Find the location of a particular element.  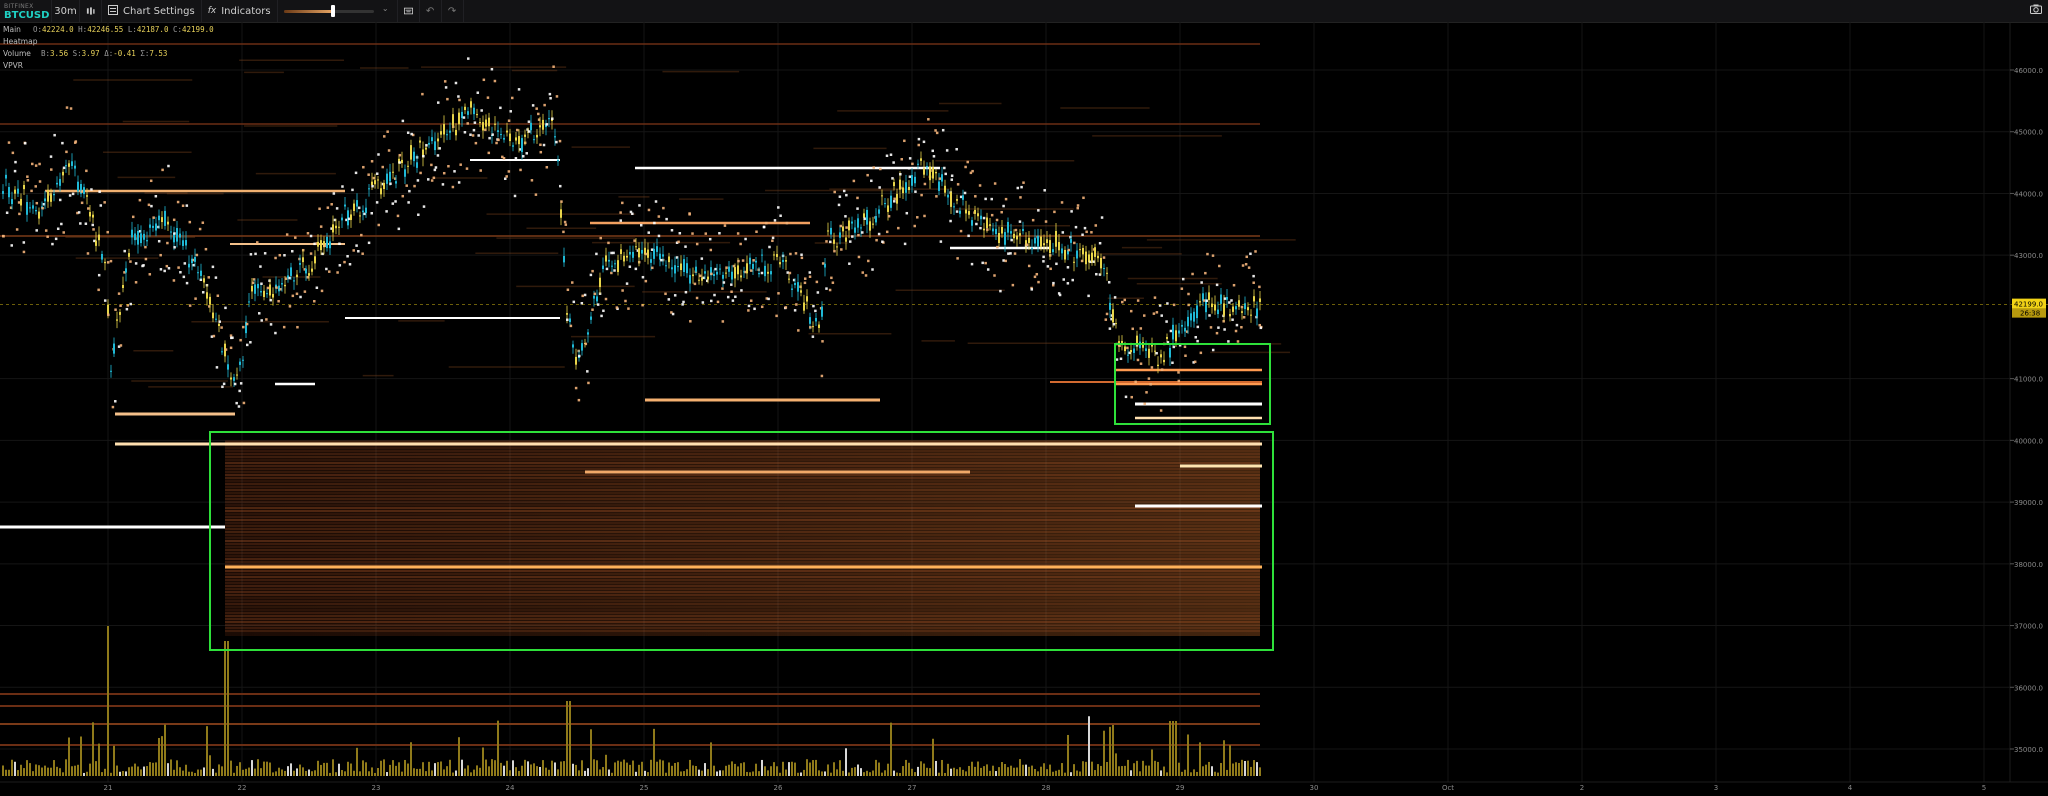

price-tick-label: 46000.0 is located at coordinates (2028, 71).